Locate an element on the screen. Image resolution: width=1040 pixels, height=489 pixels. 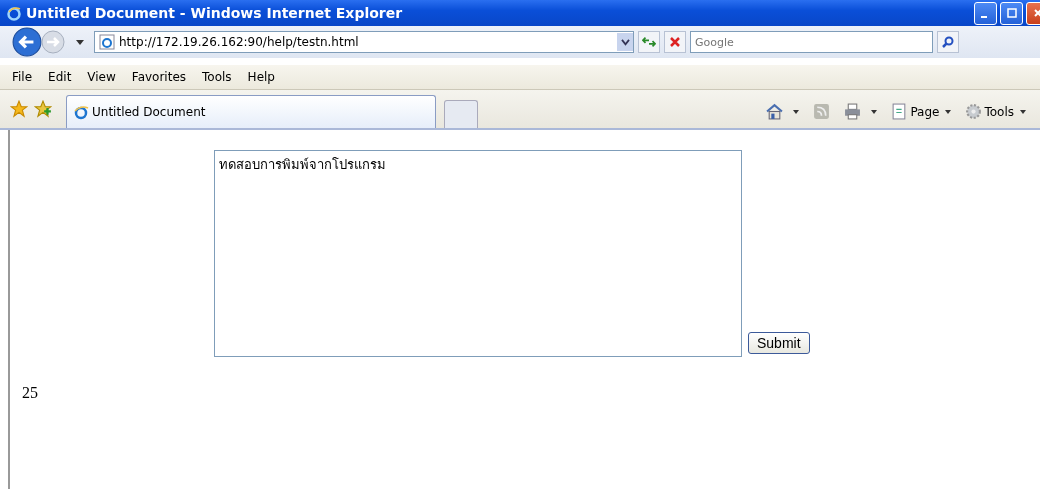
tab: Untitled Document is located at coordinates (251, 111).